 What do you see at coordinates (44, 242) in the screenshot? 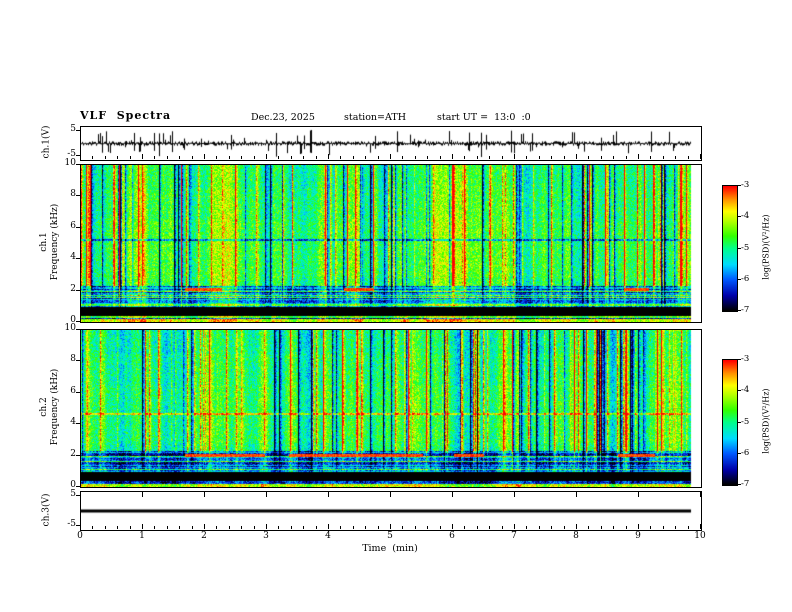
I see `ch1-axis-channel-text: ch.1` at bounding box center [44, 242].